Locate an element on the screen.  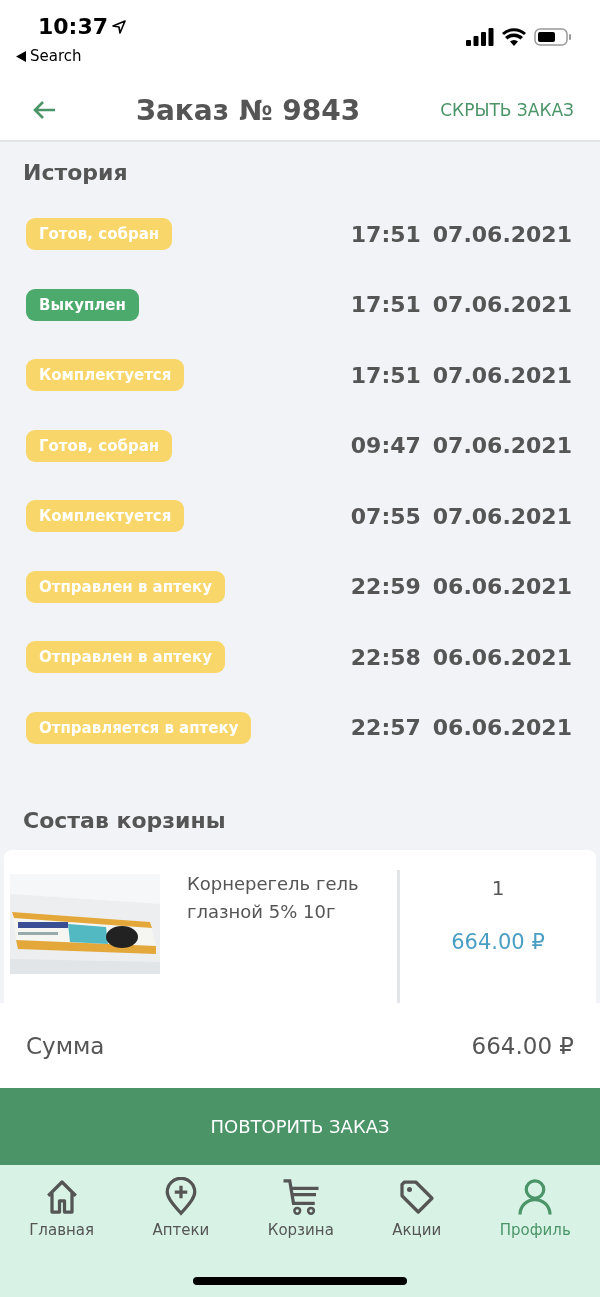
location-icon is located at coordinates (119, 26).